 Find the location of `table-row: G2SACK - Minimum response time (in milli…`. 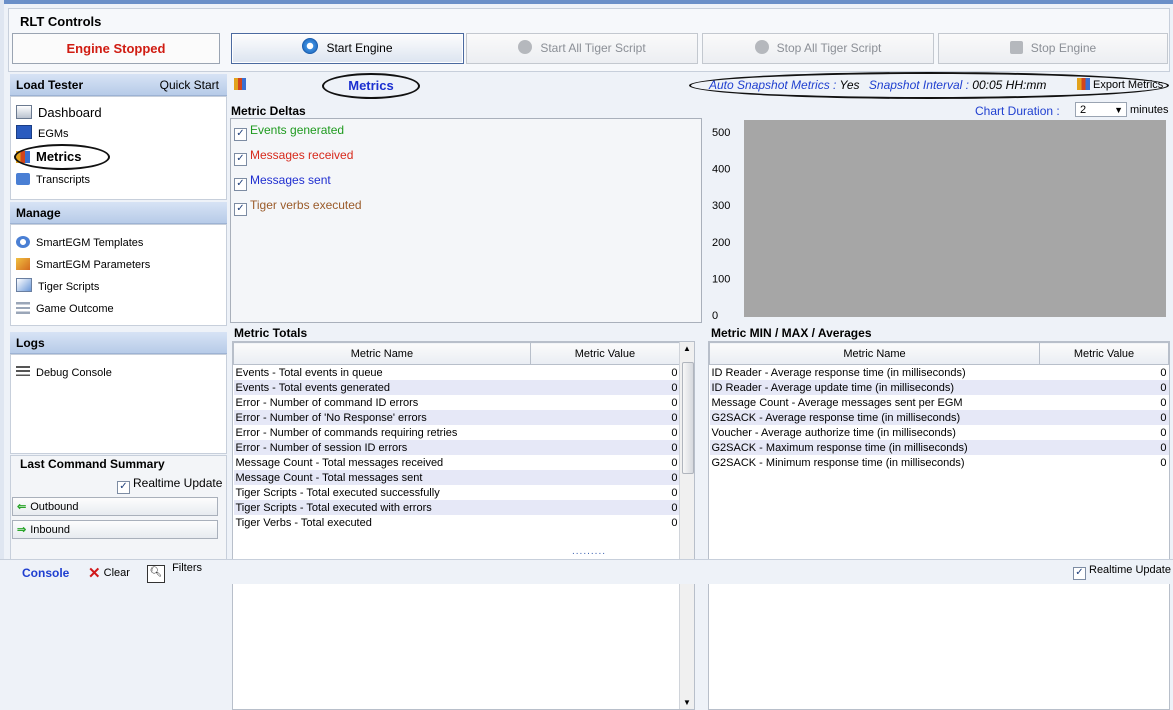

table-row: G2SACK - Minimum response time (in milli… is located at coordinates (939, 462).